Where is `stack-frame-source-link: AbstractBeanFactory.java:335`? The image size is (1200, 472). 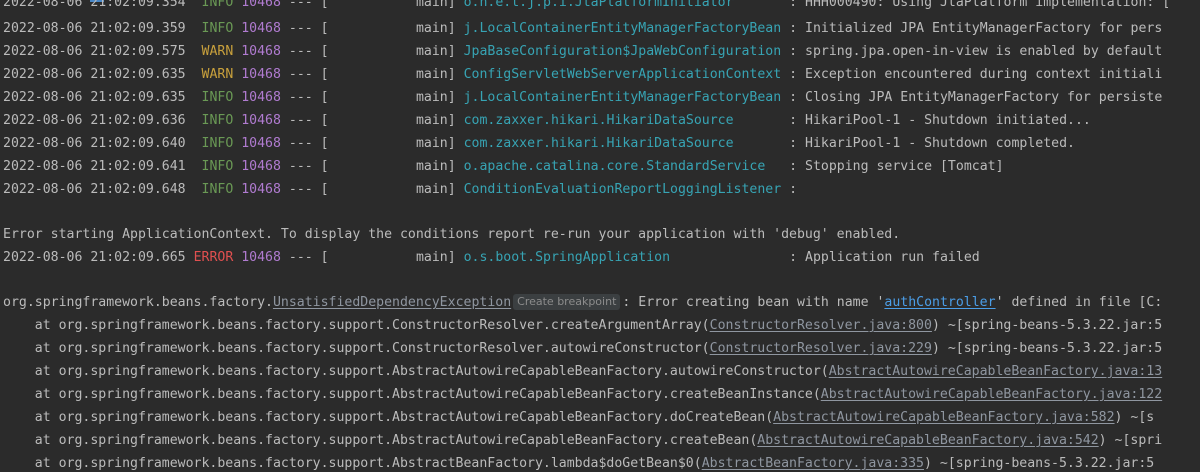 stack-frame-source-link: AbstractBeanFactory.java:335 is located at coordinates (813, 463).